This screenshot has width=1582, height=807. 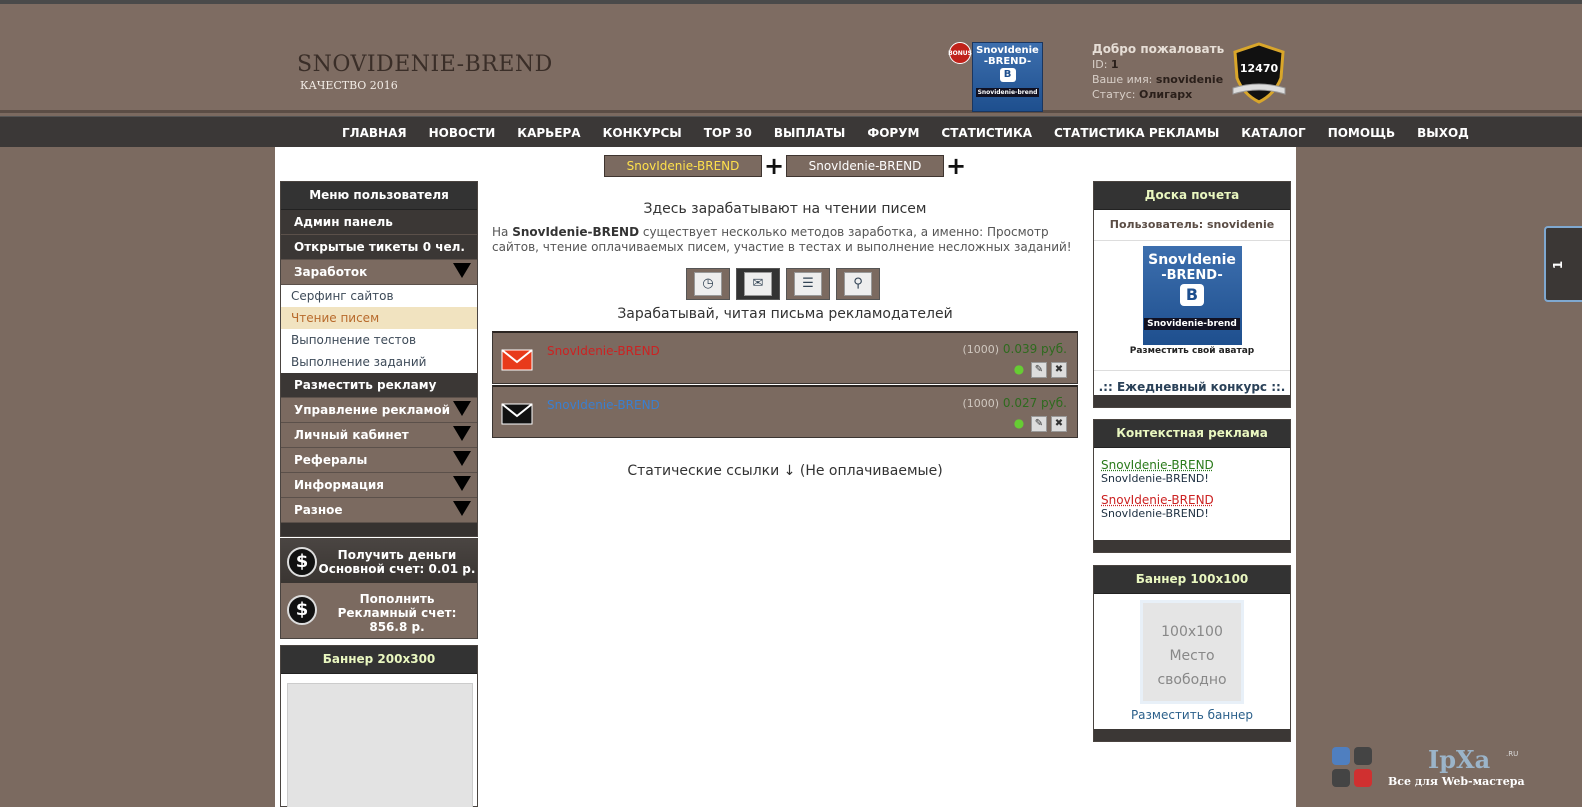 What do you see at coordinates (1136, 133) in the screenshot?
I see `nav-ad-statistics: СТАТИСТИКА РЕКЛАМЫ` at bounding box center [1136, 133].